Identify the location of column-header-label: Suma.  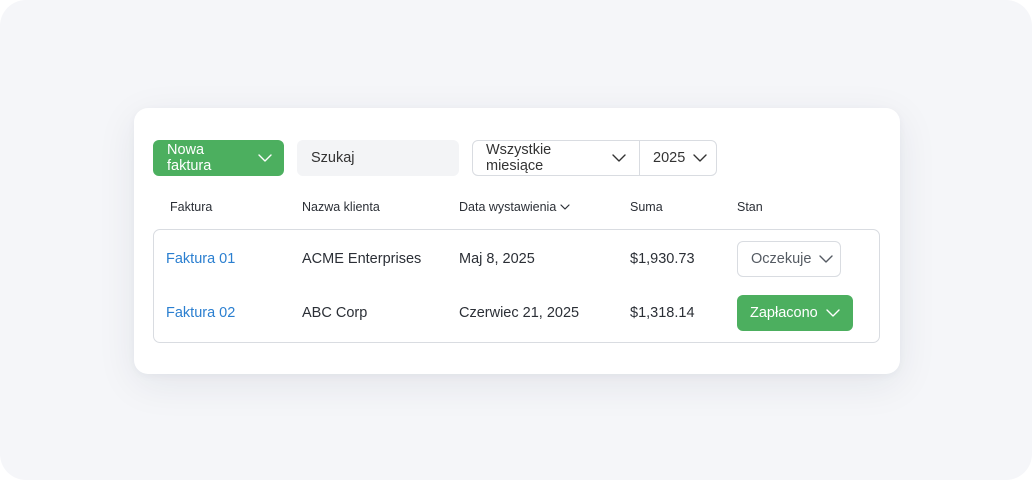
(646, 207).